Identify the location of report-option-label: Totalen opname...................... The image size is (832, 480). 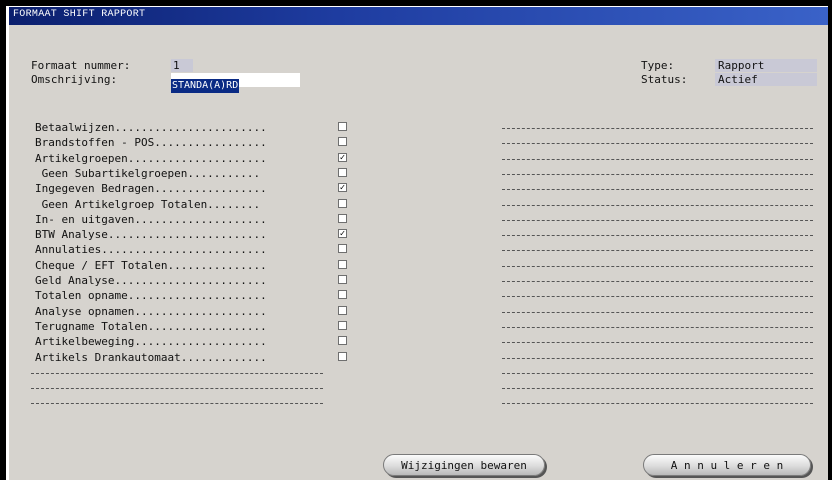
(151, 296).